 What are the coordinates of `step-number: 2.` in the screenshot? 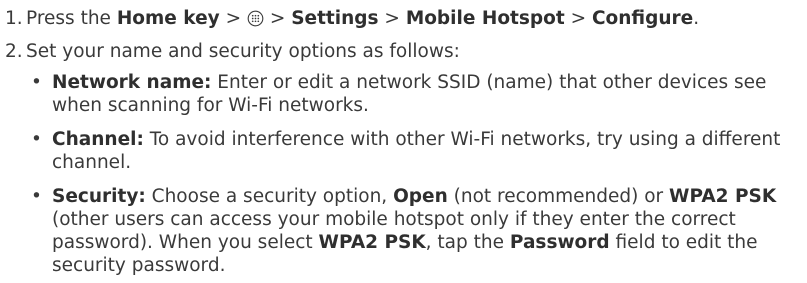 It's located at (14, 51).